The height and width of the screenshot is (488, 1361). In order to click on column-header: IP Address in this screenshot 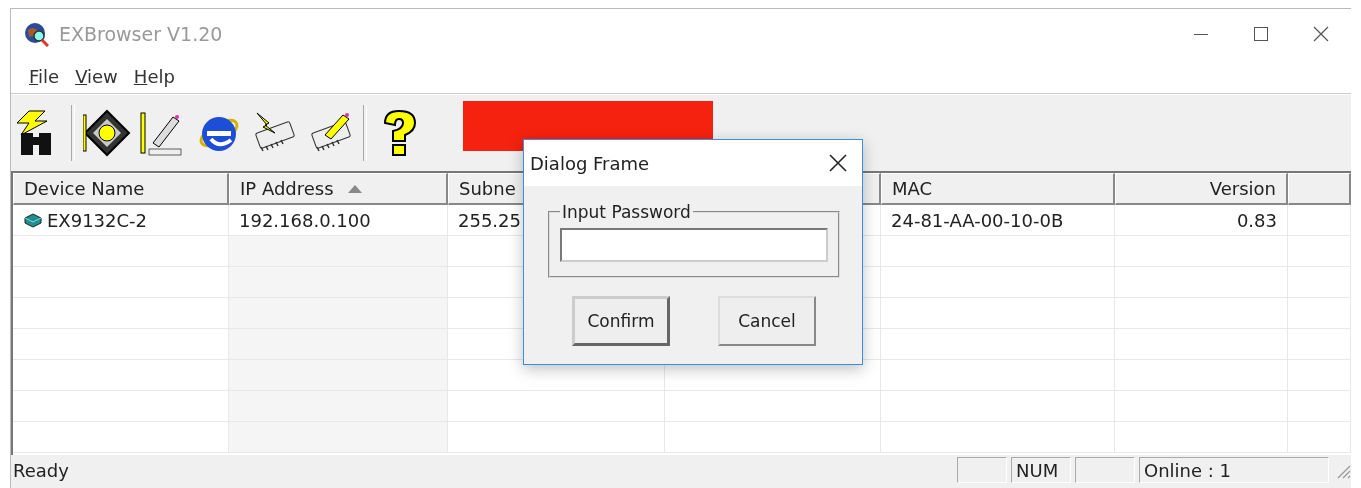, I will do `click(338, 189)`.